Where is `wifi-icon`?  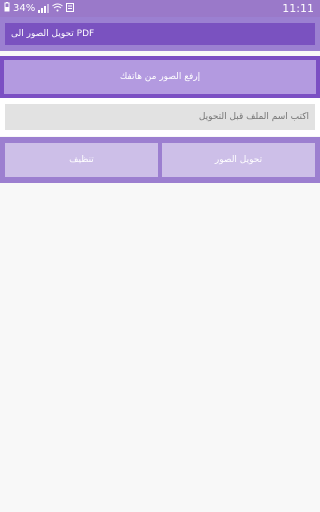
wifi-icon is located at coordinates (58, 9).